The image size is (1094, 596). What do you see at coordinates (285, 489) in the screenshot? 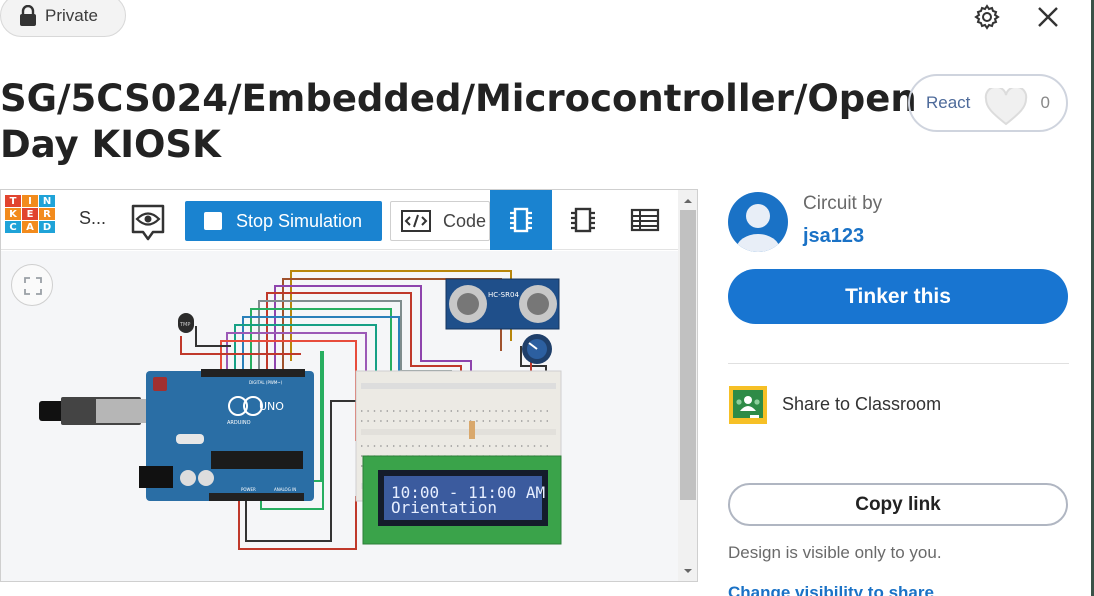
I see `analog-pins-label: ANALOG IN` at bounding box center [285, 489].